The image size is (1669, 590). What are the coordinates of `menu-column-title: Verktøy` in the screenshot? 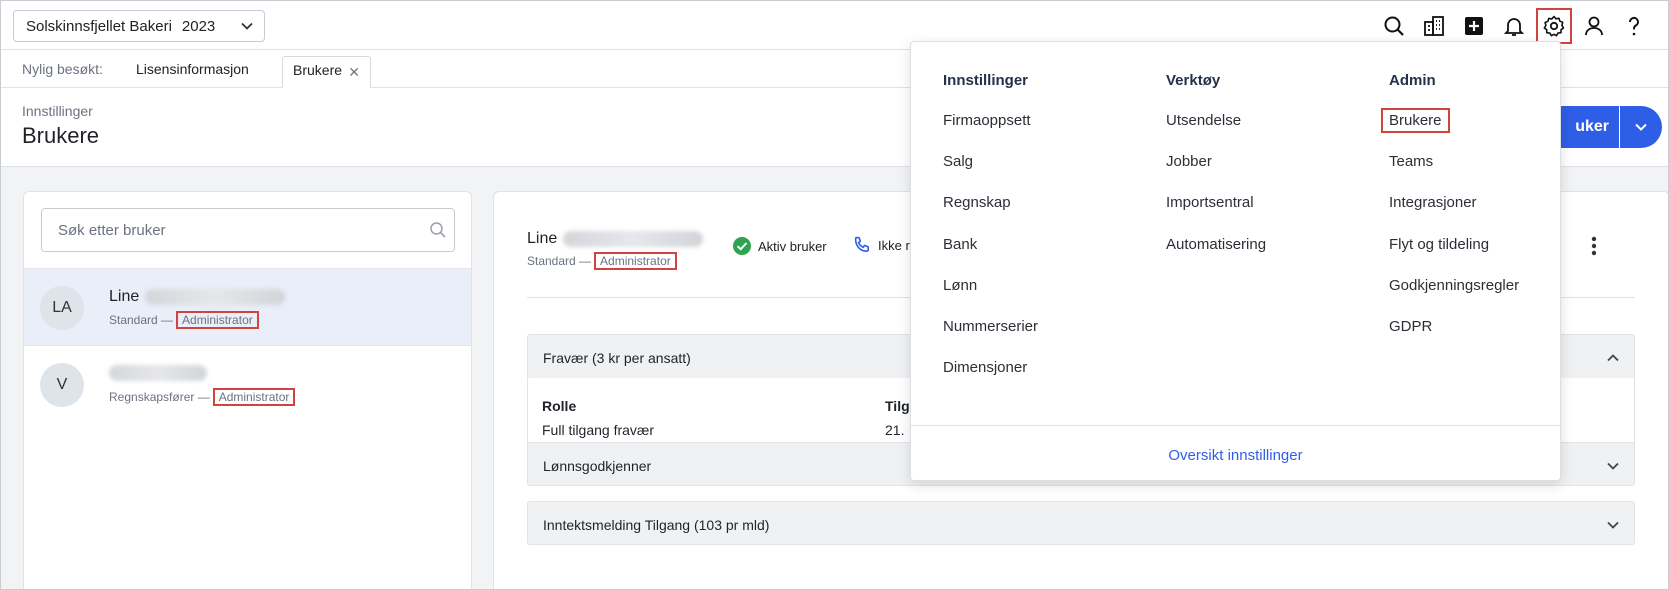 It's located at (1193, 80).